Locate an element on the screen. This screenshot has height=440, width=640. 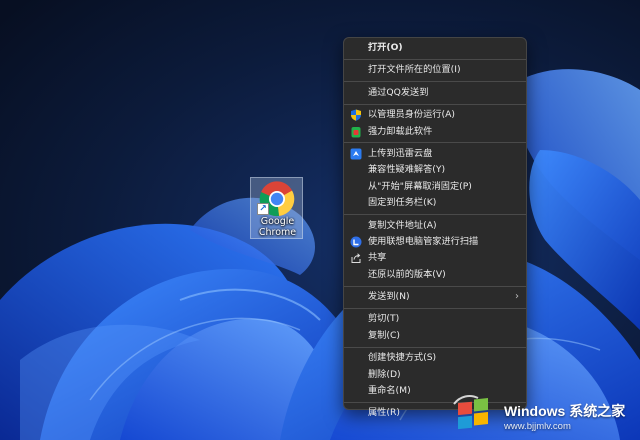
watermark-title: Windows 系统之家 is located at coordinates (565, 411).